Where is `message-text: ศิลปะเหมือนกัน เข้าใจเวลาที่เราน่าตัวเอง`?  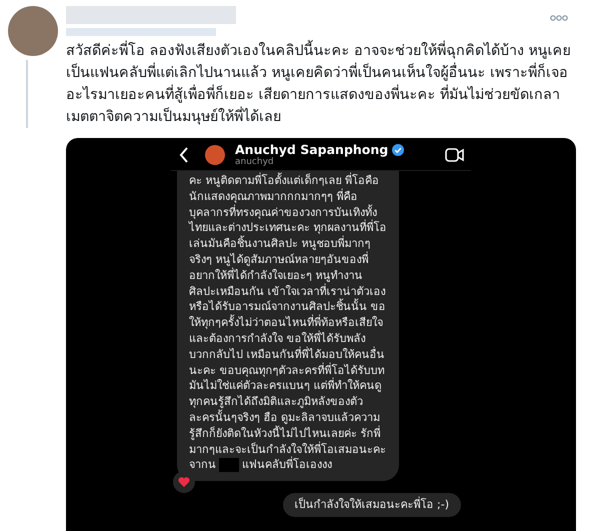 message-text: ศิลปะเหมือนกัน เข้าใจเวลาที่เราน่าตัวเอง is located at coordinates (287, 291).